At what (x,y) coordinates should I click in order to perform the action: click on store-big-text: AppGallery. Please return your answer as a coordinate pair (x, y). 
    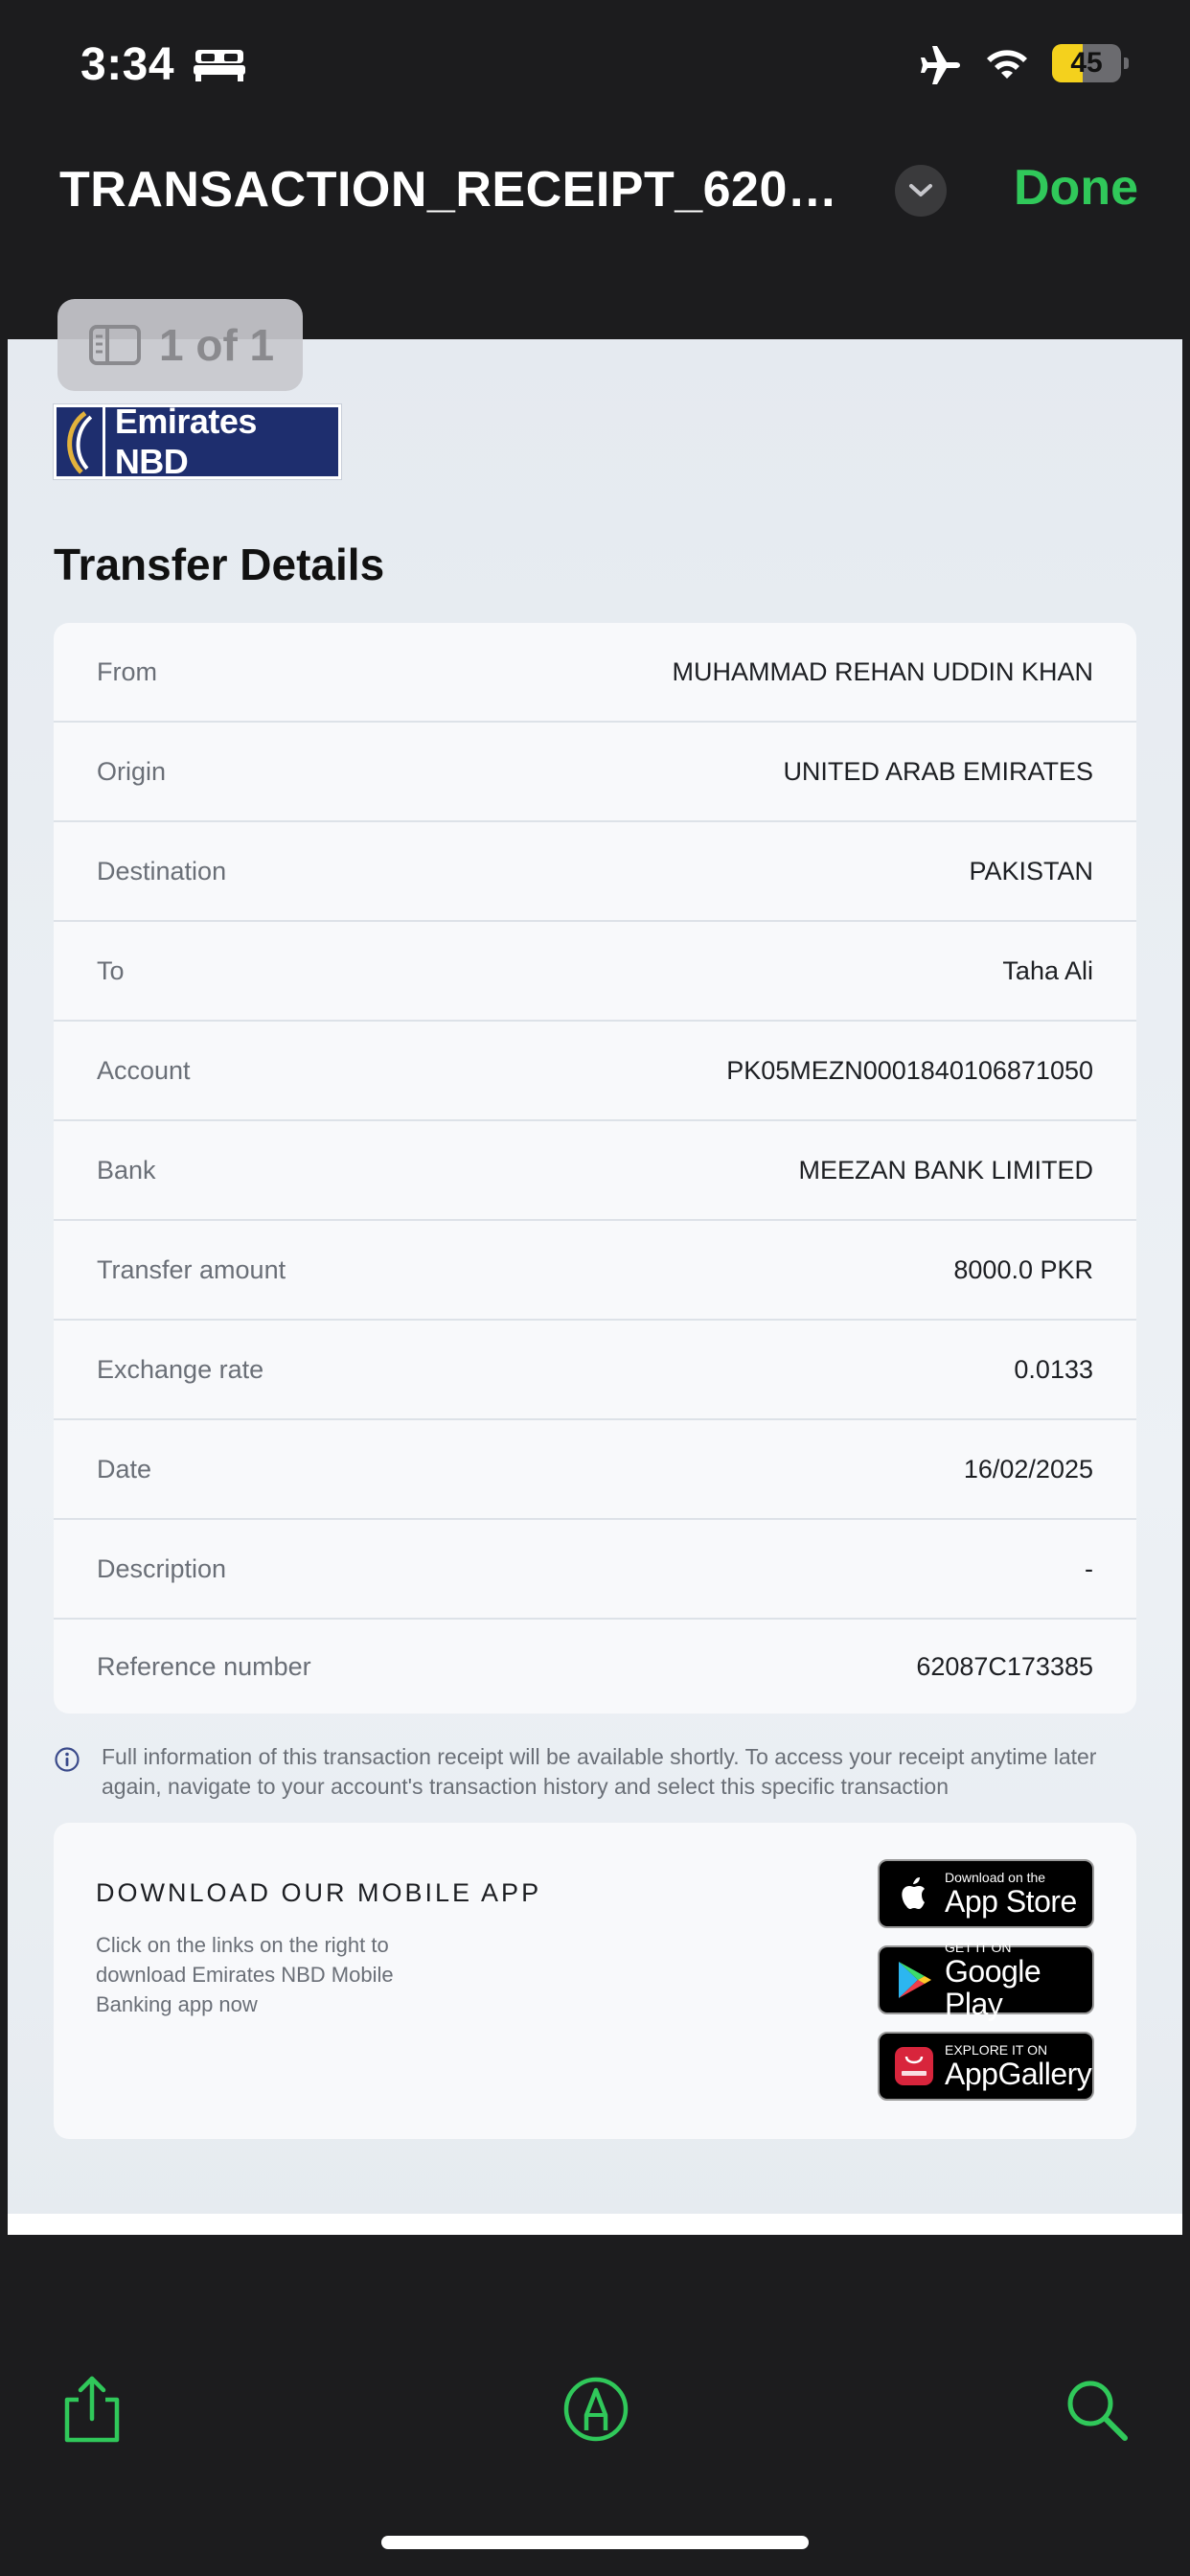
    Looking at the image, I should click on (1018, 2074).